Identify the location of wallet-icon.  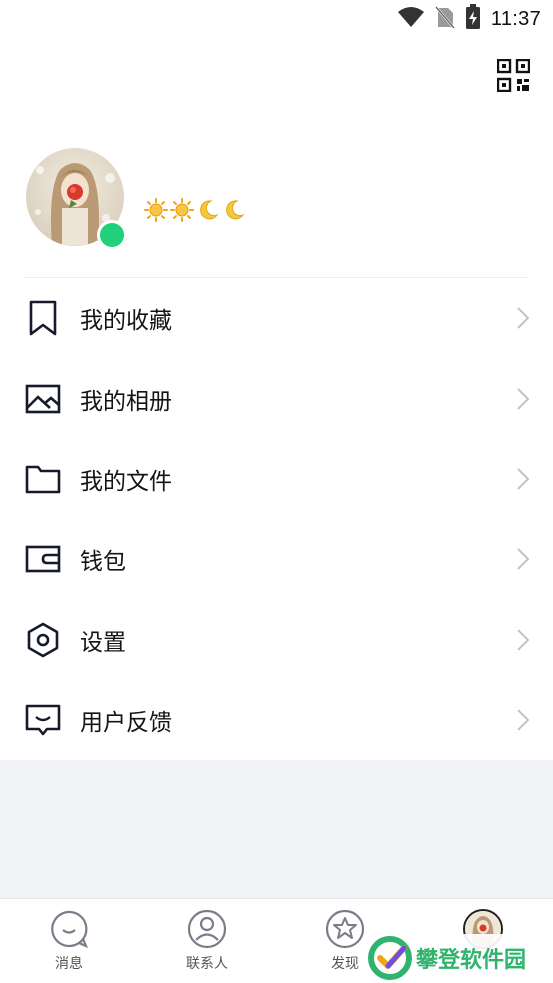
(43, 559).